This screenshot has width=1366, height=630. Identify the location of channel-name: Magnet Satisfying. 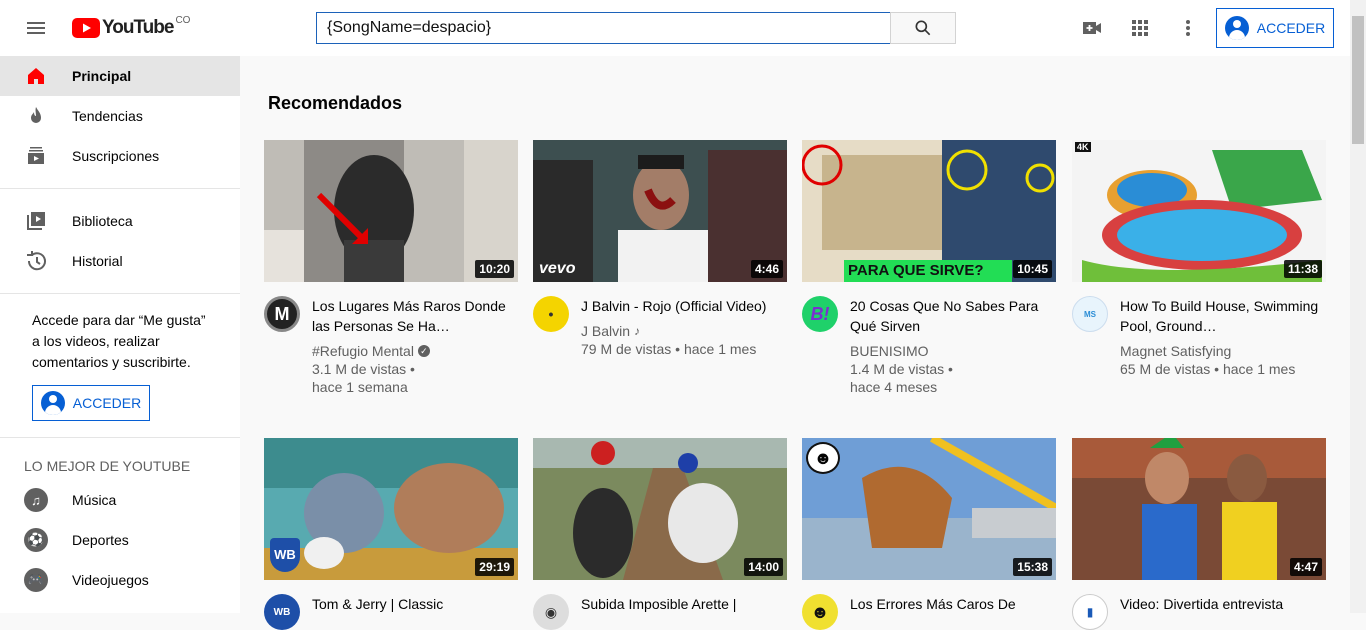
(1220, 351).